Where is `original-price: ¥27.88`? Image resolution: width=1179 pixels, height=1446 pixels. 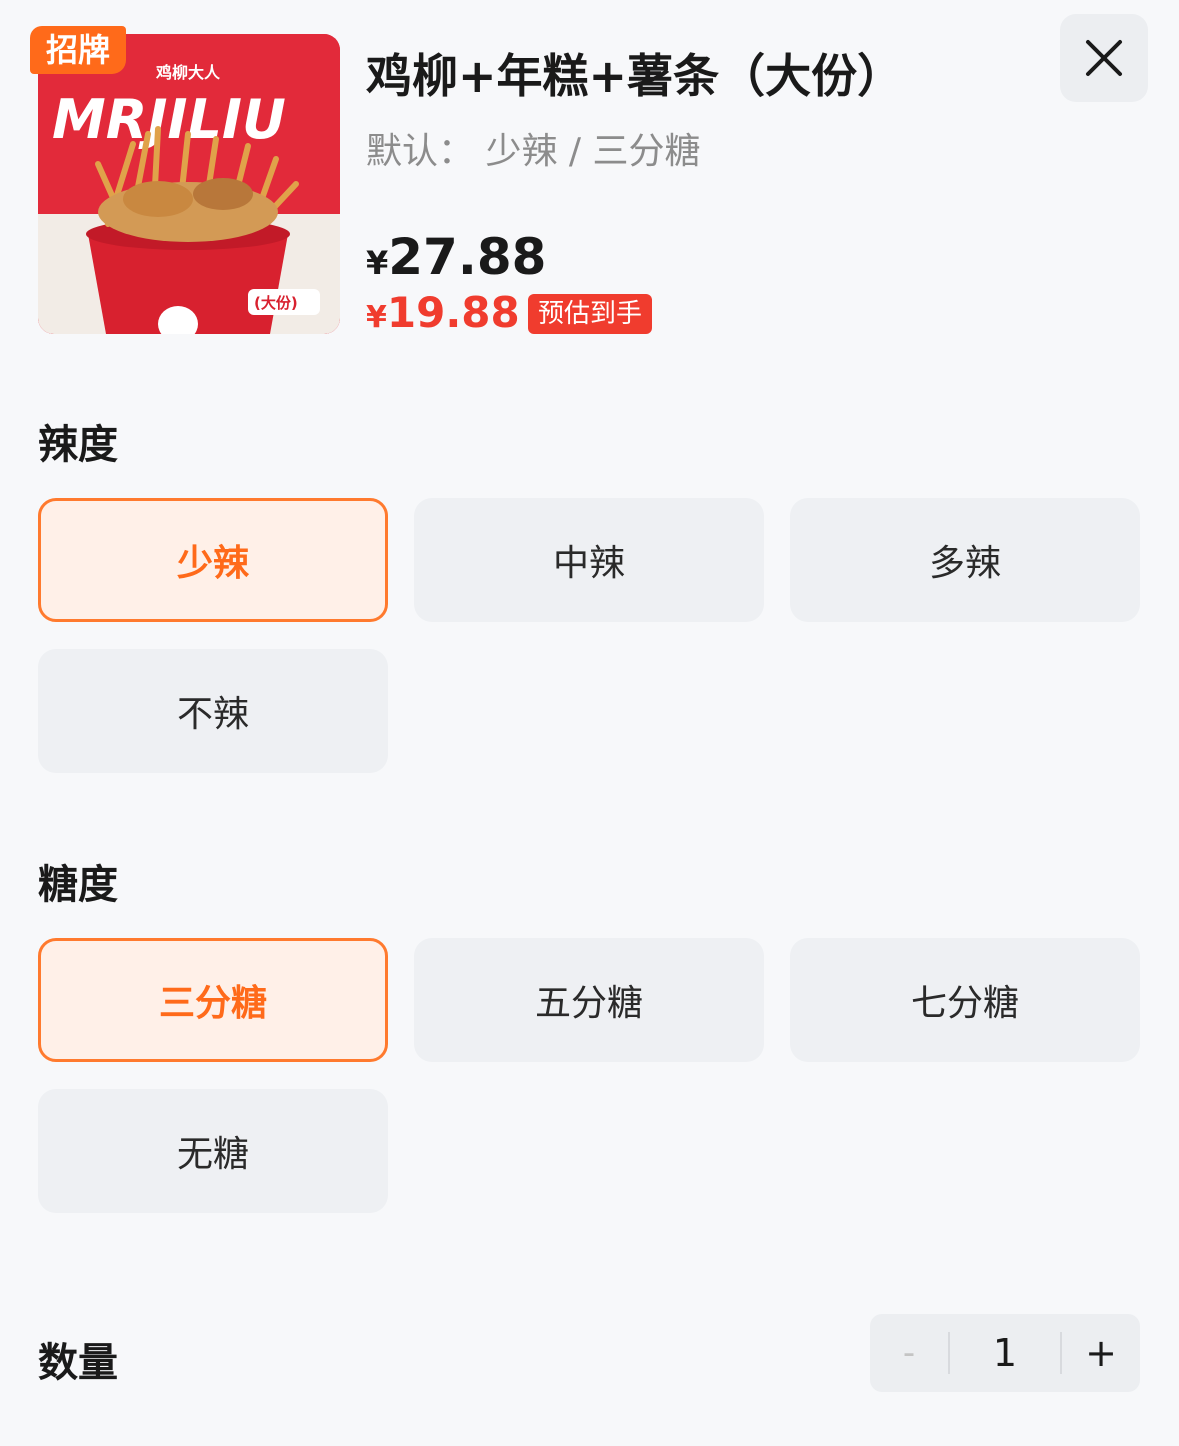 original-price: ¥27.88 is located at coordinates (456, 257).